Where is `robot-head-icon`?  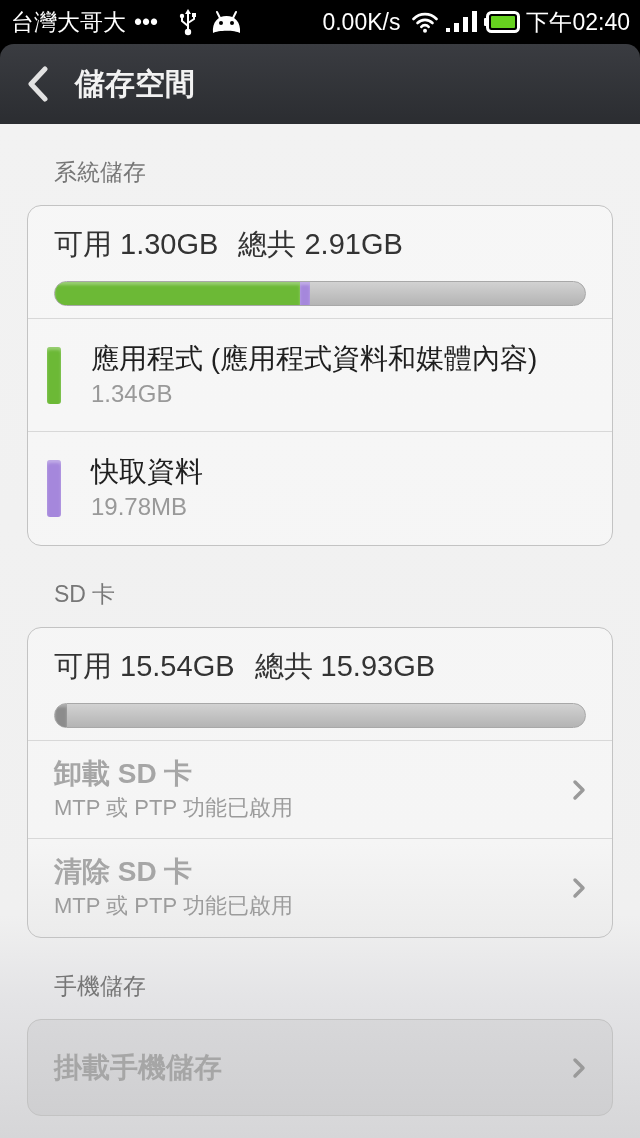 robot-head-icon is located at coordinates (227, 22).